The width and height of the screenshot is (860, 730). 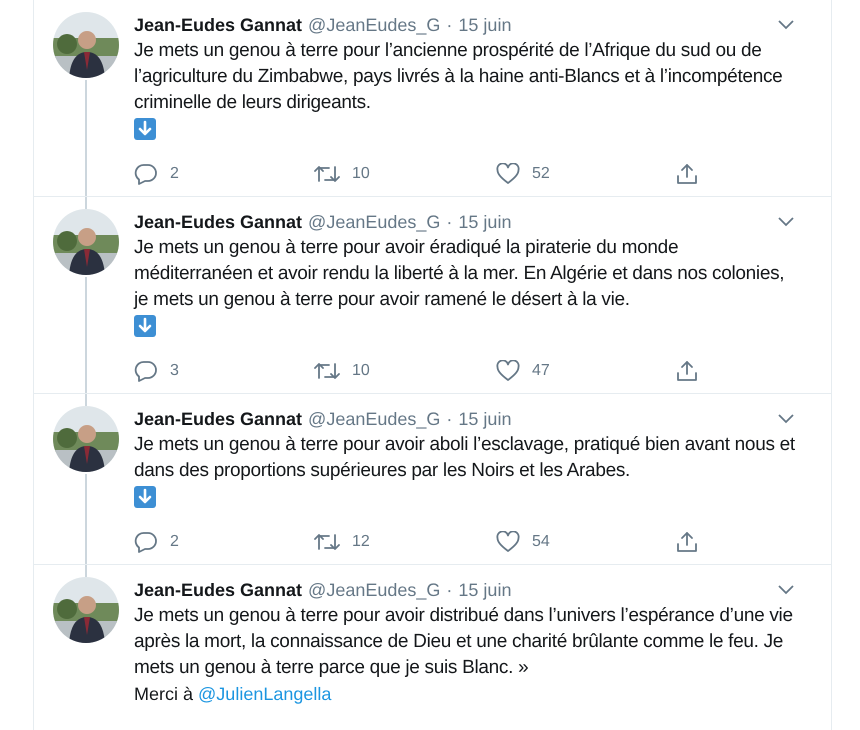 I want to click on like-count: 47, so click(x=541, y=371).